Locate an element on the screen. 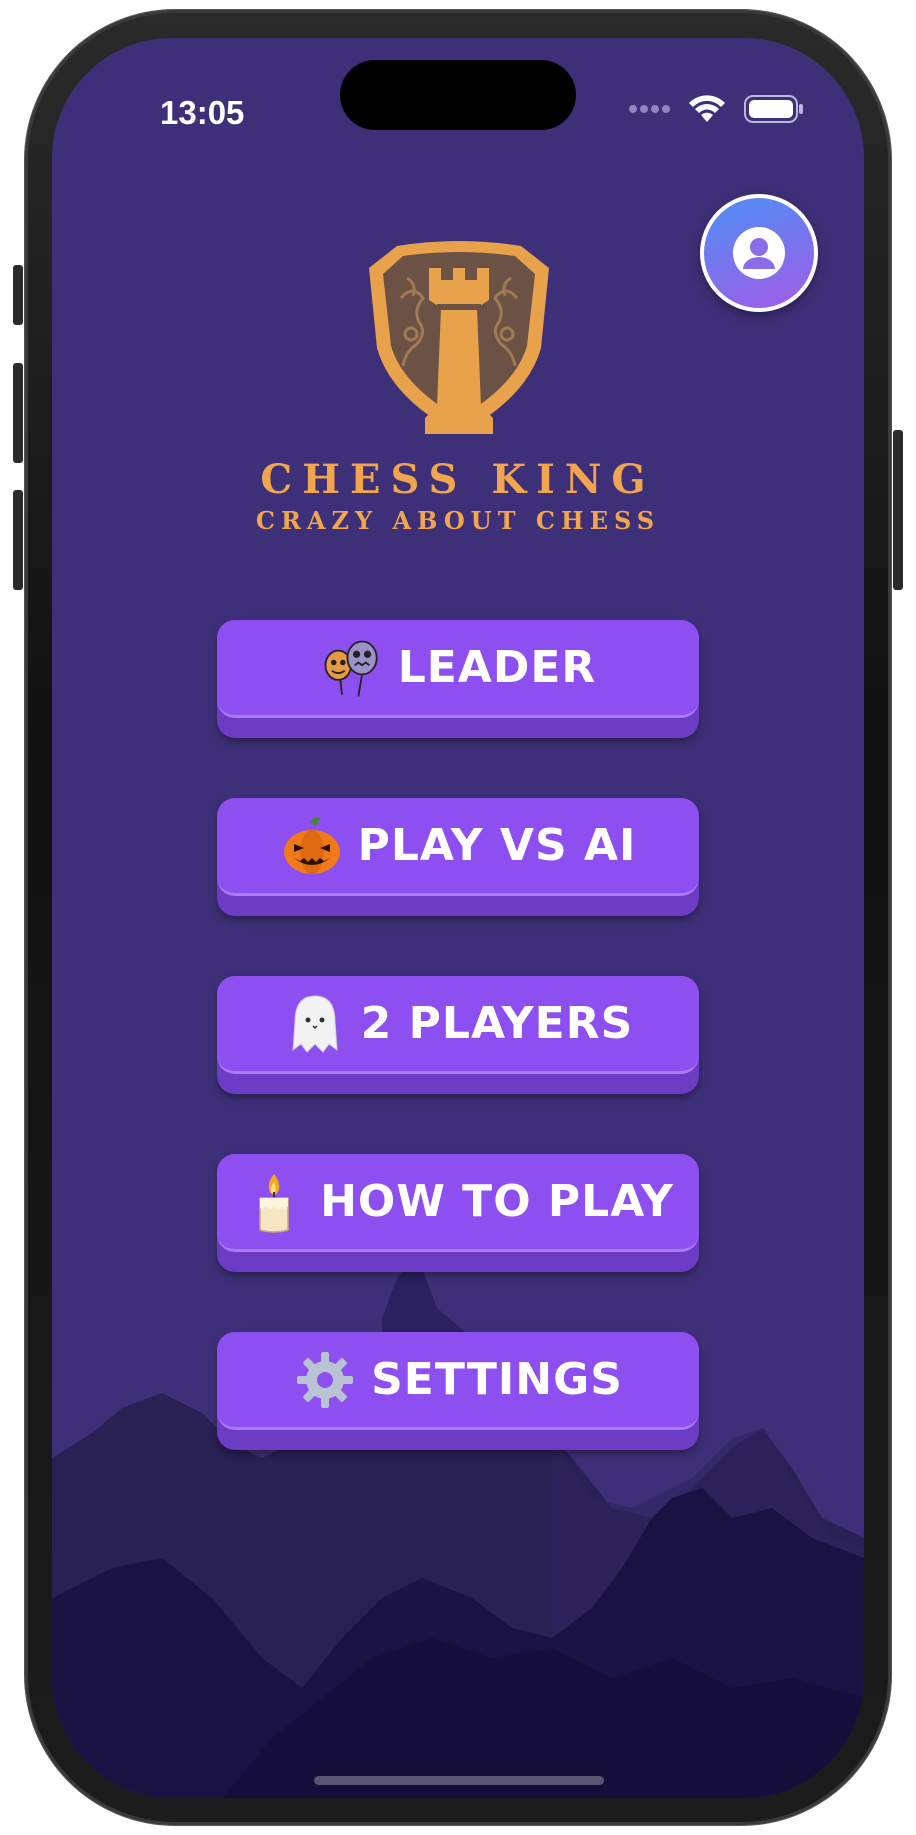 The height and width of the screenshot is (1835, 916). ghost-icon is located at coordinates (315, 1024).